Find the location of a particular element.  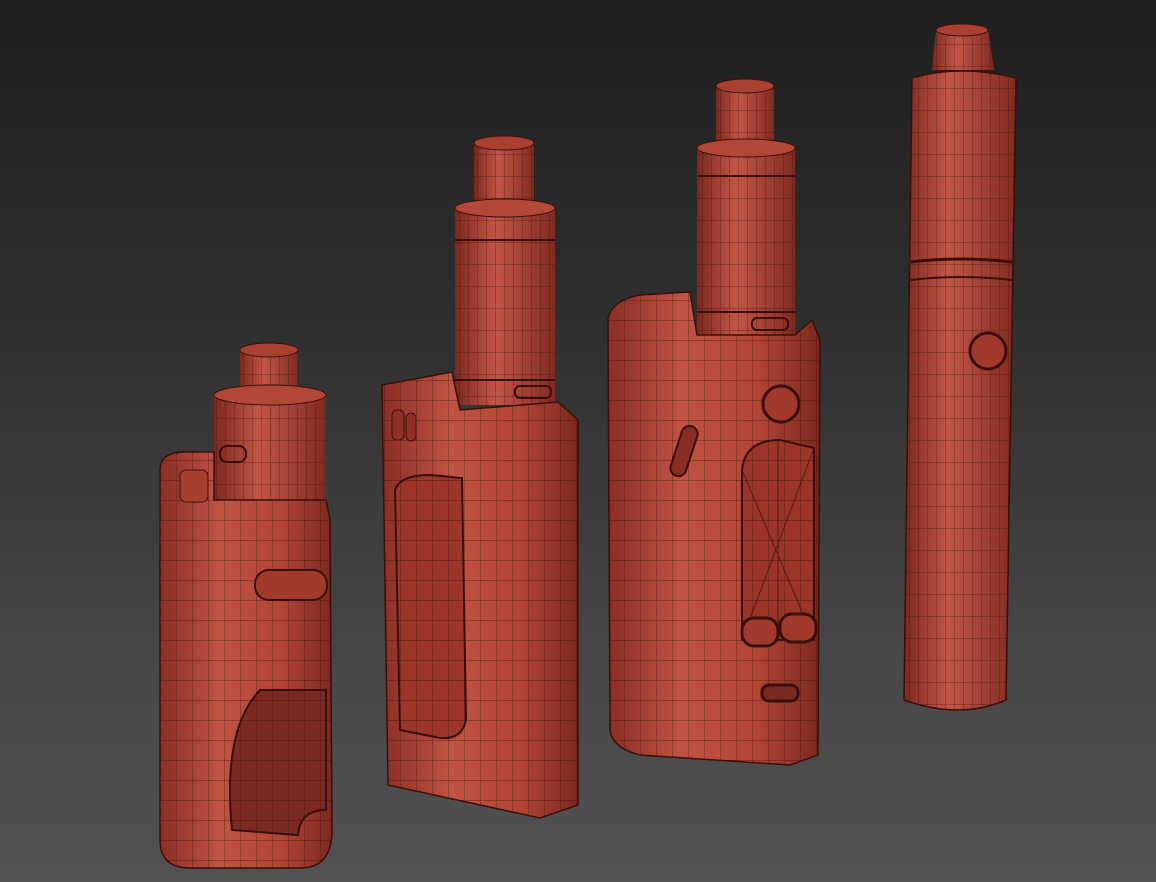

grip-panel is located at coordinates (430, 606).